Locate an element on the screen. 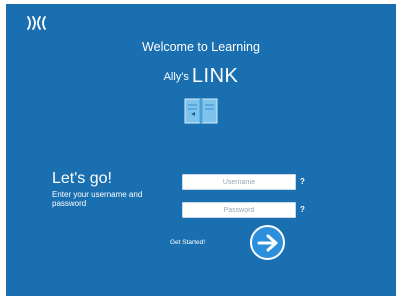 The image size is (397, 296). welcome-text: Welcome to Learning is located at coordinates (201, 47).